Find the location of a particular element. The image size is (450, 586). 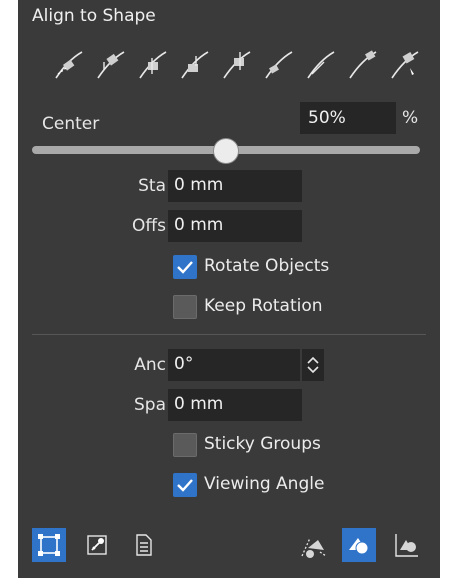

shape-overlap-icon is located at coordinates (359, 545).